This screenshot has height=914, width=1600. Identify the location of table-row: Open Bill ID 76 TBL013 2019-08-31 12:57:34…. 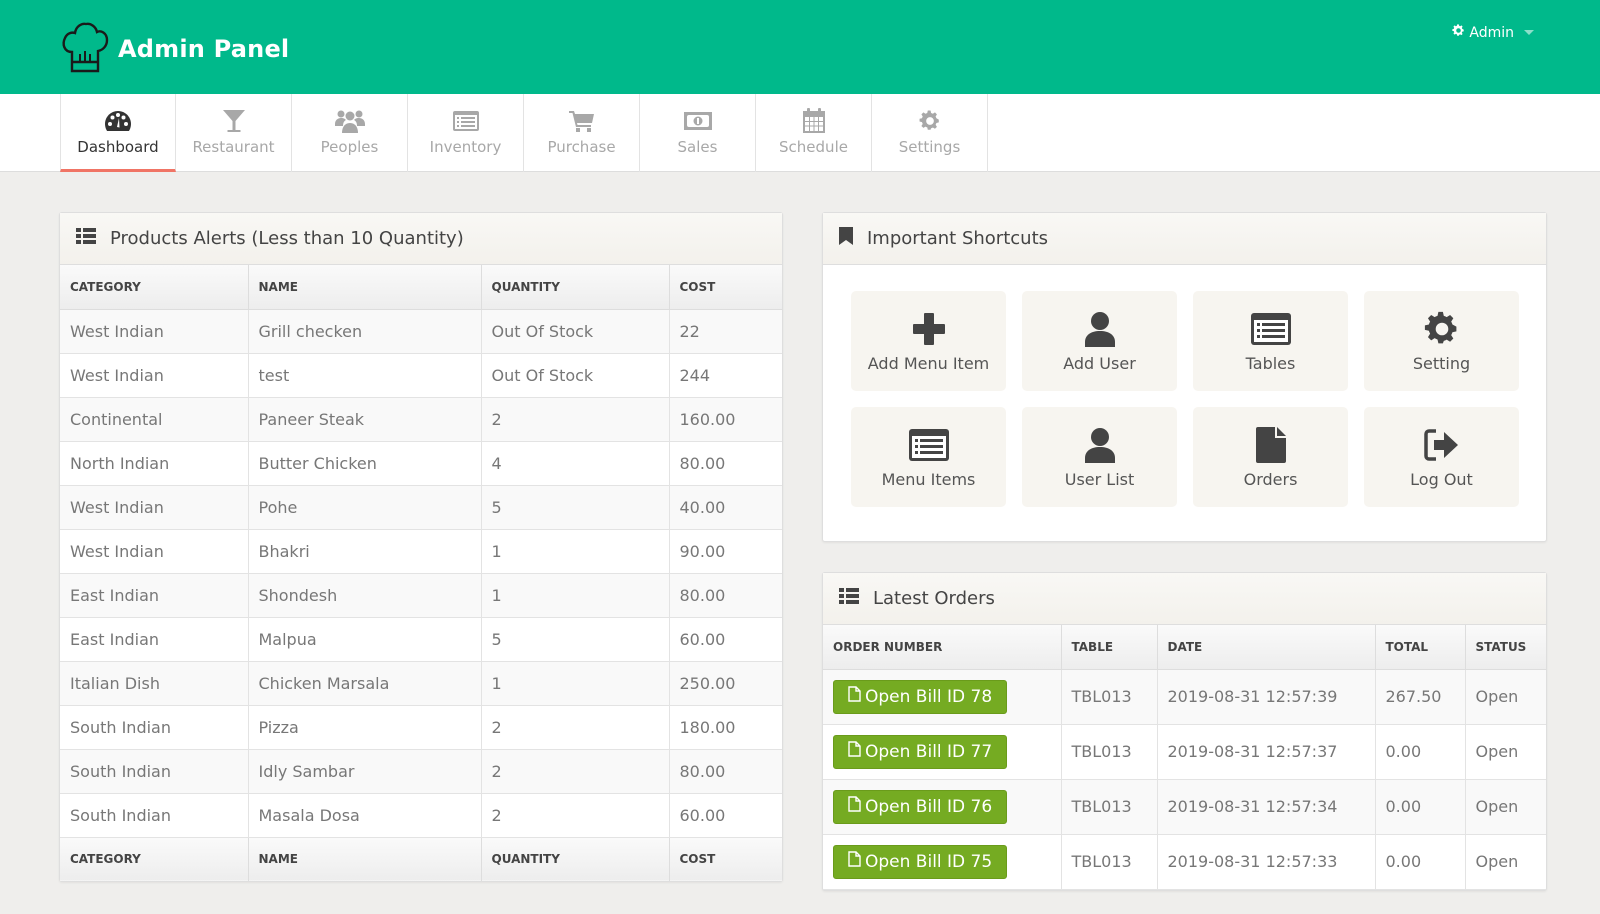
(1184, 807).